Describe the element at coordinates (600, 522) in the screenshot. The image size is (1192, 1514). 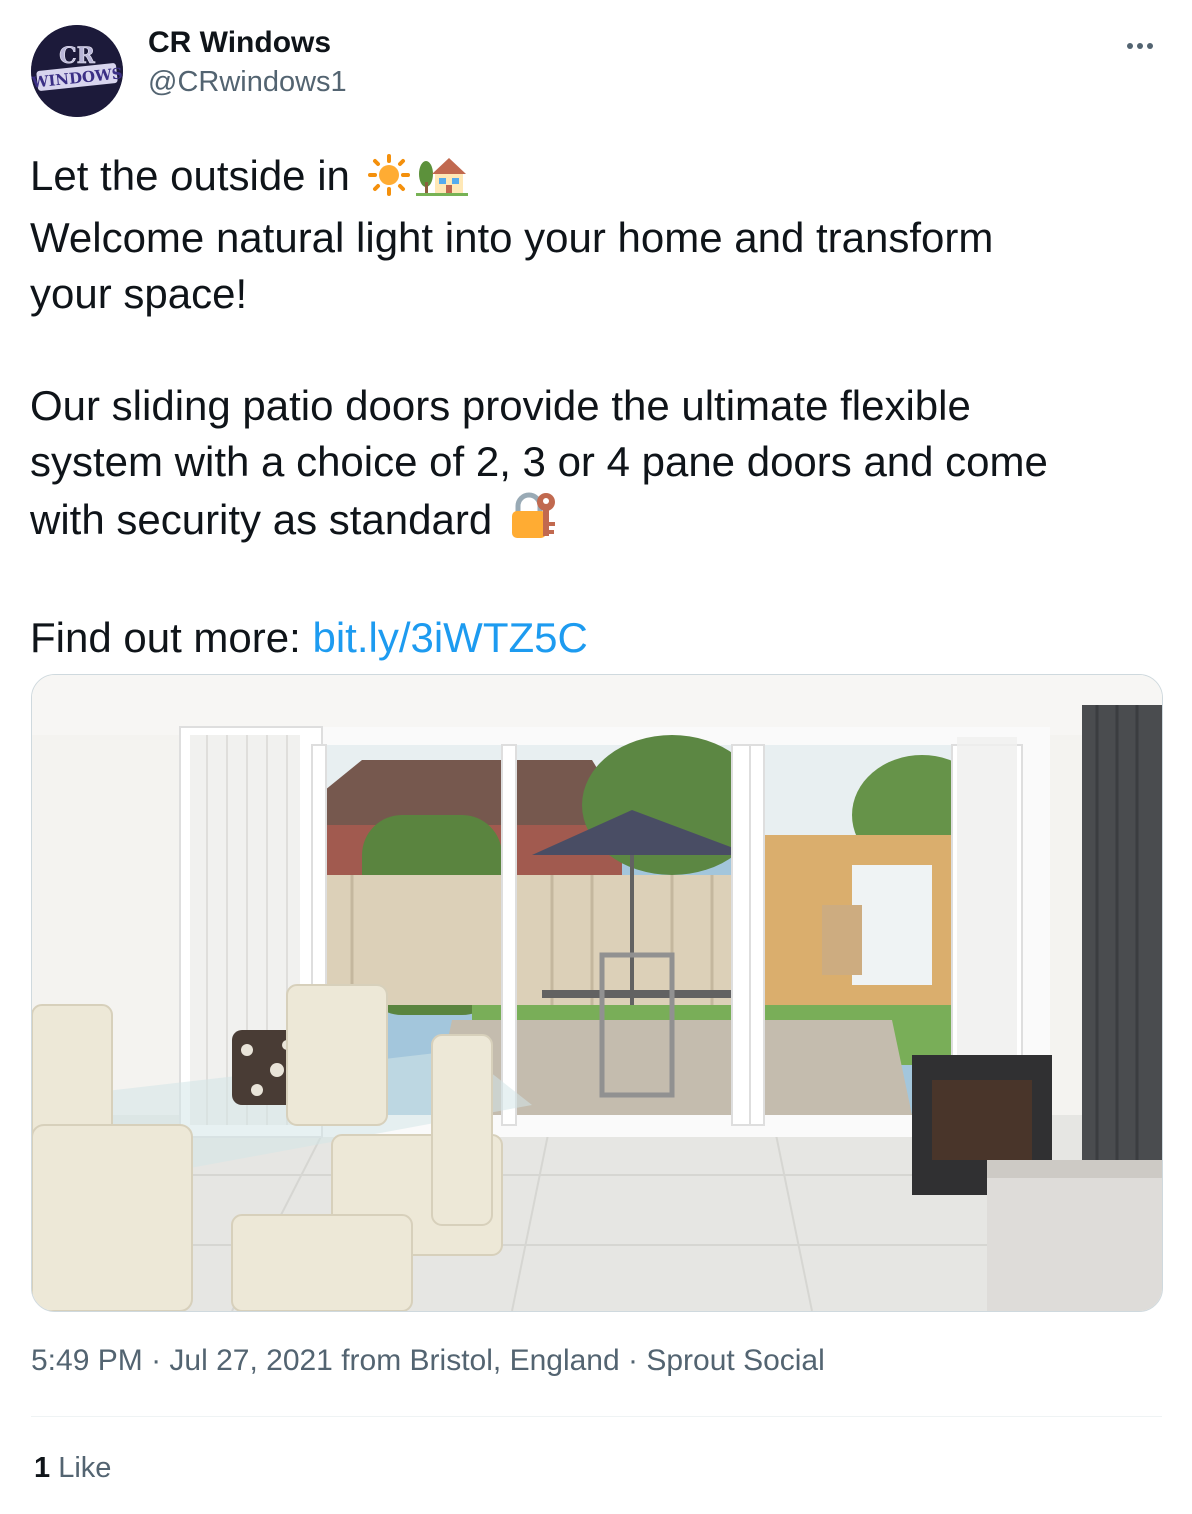
I see `tweet-line: with security as standard` at that location.